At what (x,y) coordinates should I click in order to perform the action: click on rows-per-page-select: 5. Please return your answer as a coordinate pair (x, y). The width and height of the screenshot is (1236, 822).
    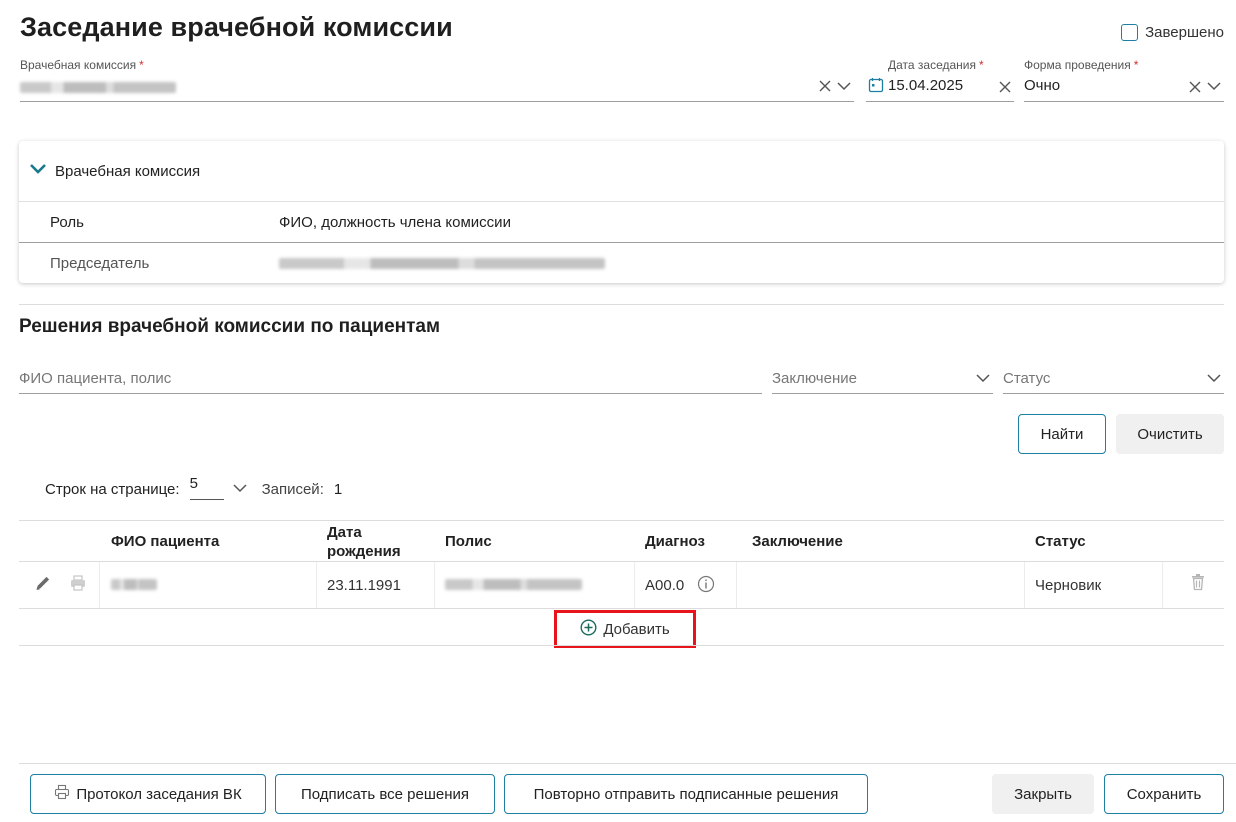
    Looking at the image, I should click on (206, 487).